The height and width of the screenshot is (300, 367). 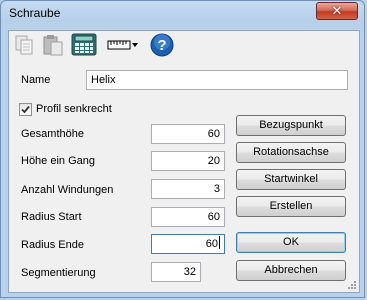 I want to click on radius-start-field: 60, so click(x=188, y=217).